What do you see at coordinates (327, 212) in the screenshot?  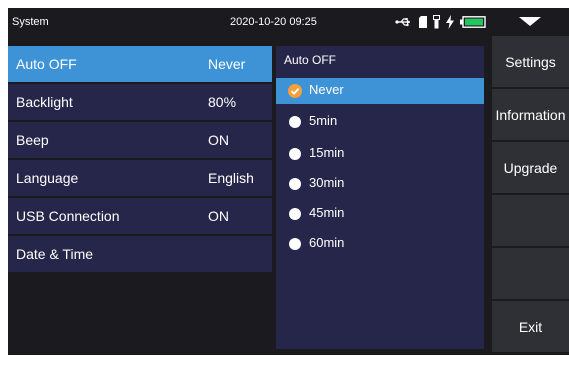 I see `option-label: 45min` at bounding box center [327, 212].